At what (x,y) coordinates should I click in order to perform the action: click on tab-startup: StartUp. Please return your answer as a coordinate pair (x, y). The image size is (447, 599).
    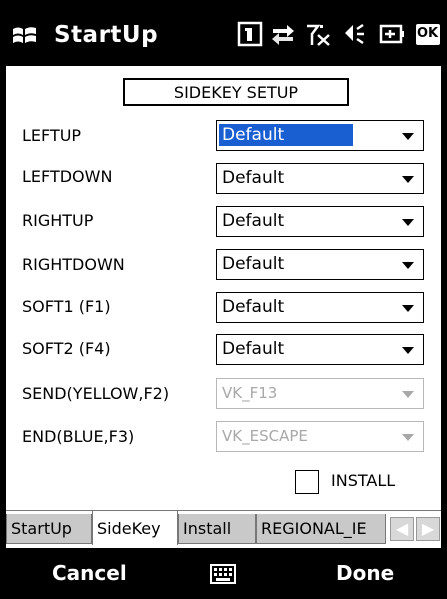
    Looking at the image, I should click on (49, 529).